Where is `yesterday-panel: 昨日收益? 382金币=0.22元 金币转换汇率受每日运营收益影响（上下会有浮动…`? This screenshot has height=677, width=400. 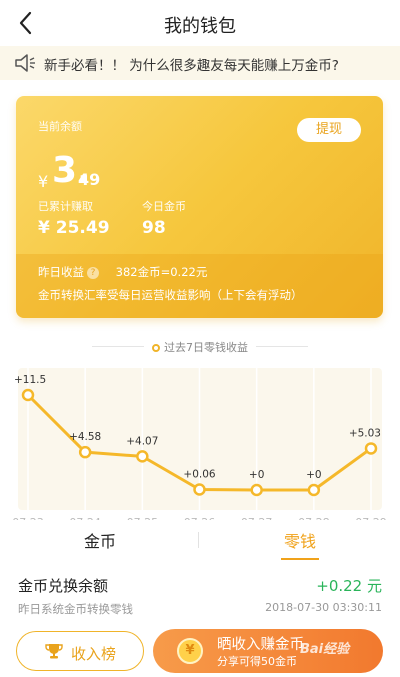 yesterday-panel: 昨日收益? 382金币=0.22元 金币转换汇率受每日运营收益影响（上下会有浮动… is located at coordinates (199, 286).